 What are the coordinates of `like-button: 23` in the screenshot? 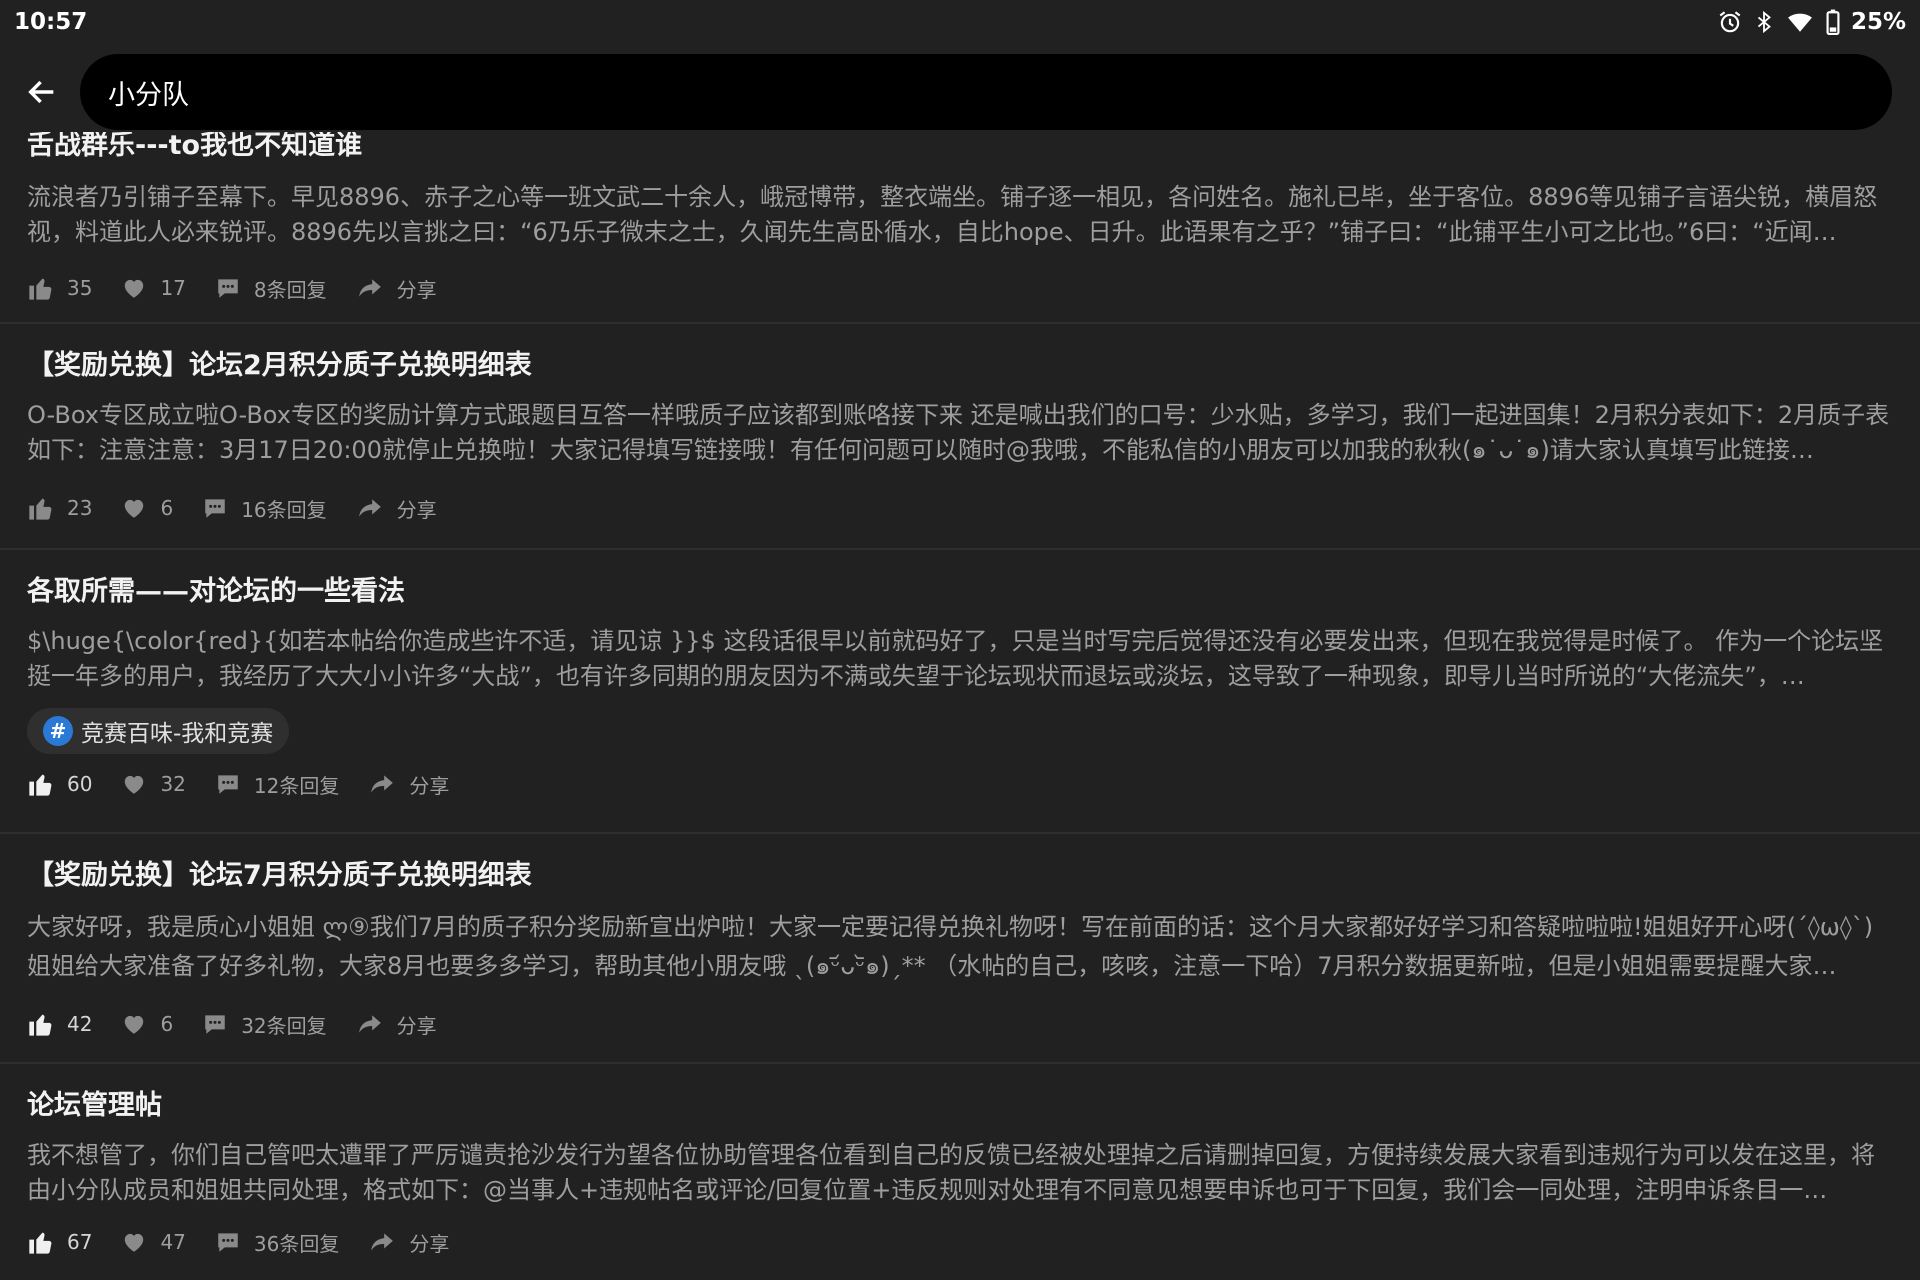 It's located at (59, 508).